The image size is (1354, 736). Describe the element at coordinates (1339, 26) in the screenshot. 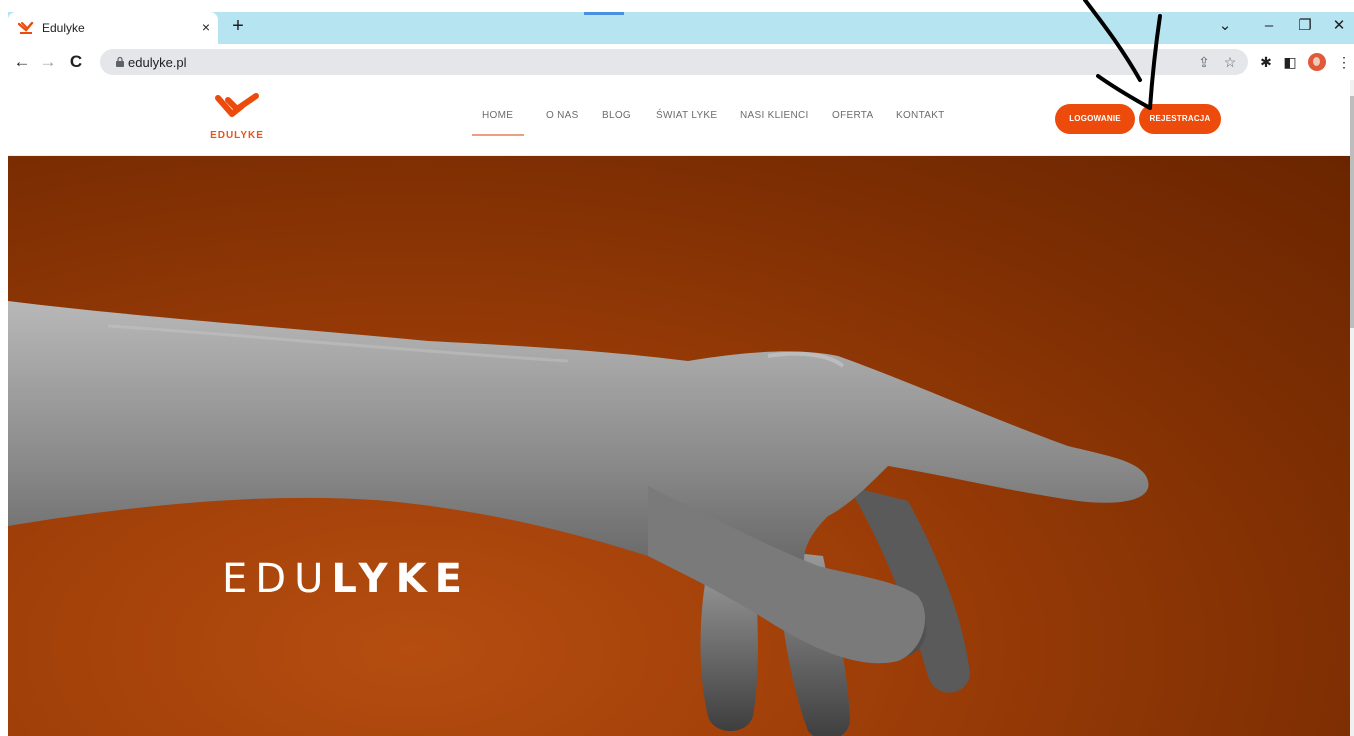

I see `close-window-button: ✕` at that location.